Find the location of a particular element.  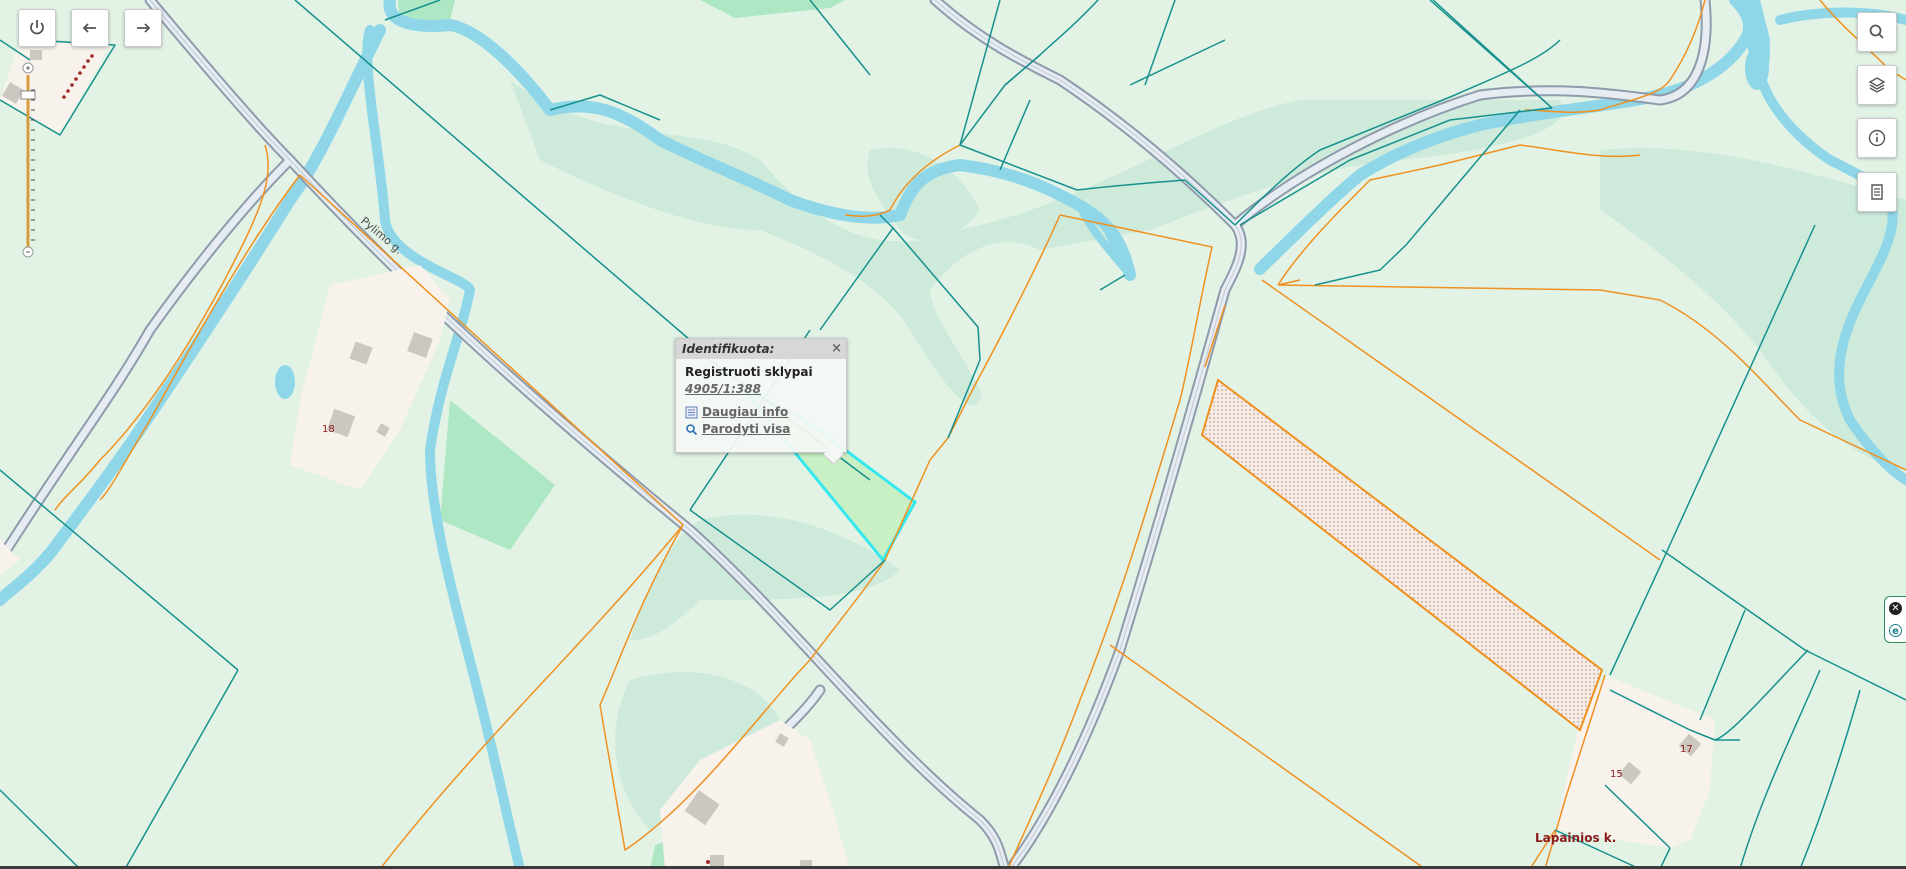

info-button is located at coordinates (1877, 138).